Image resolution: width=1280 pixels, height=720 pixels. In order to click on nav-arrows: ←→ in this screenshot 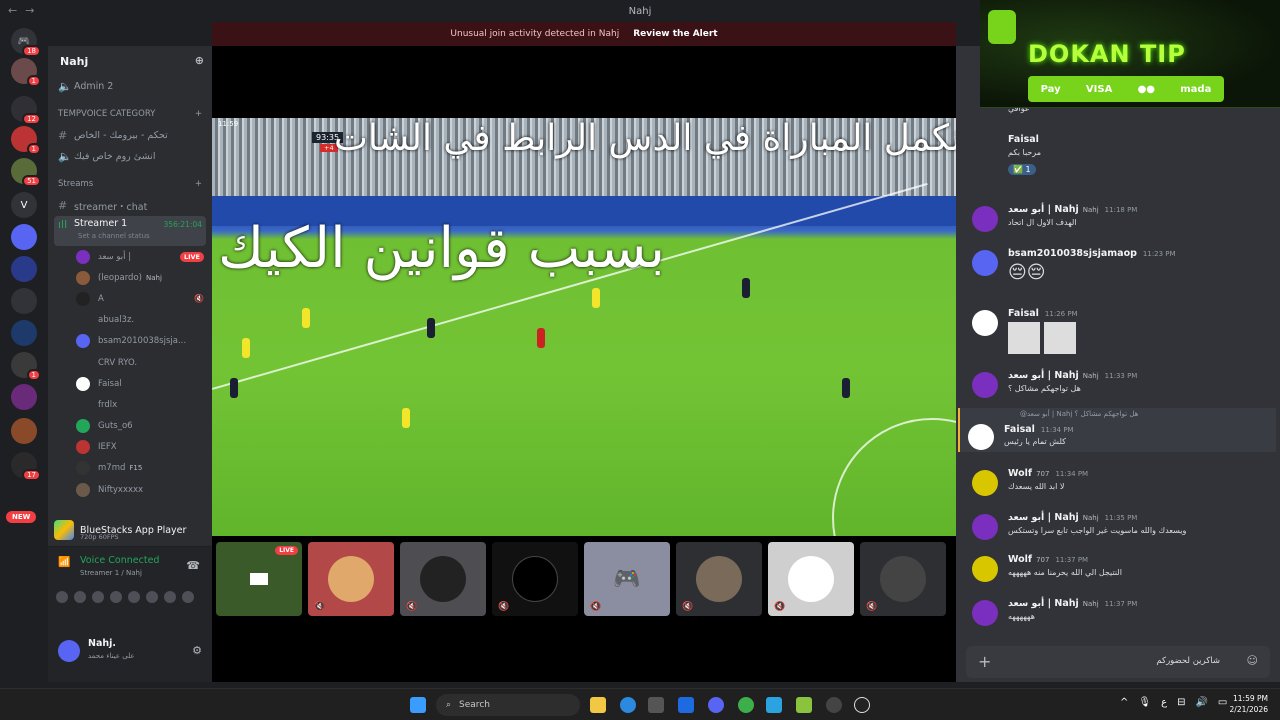, I will do `click(25, 10)`.